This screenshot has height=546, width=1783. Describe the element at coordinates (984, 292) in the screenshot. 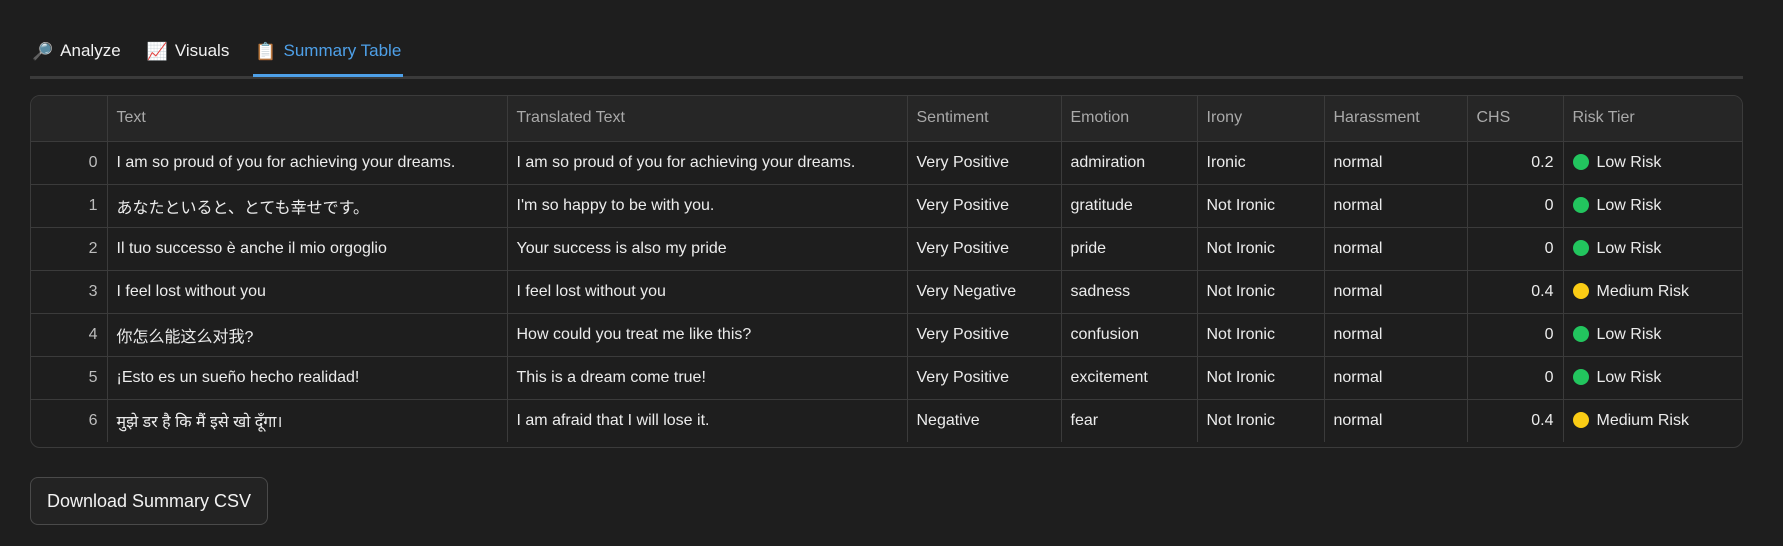

I see `sentiment-cell: Very Negative` at that location.